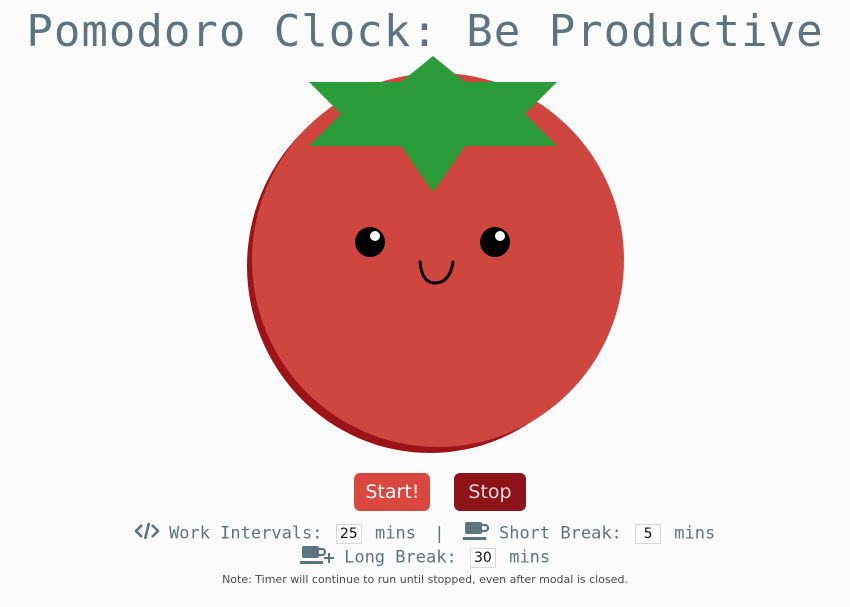 This screenshot has height=607, width=850. What do you see at coordinates (146, 533) in the screenshot?
I see `code-icon` at bounding box center [146, 533].